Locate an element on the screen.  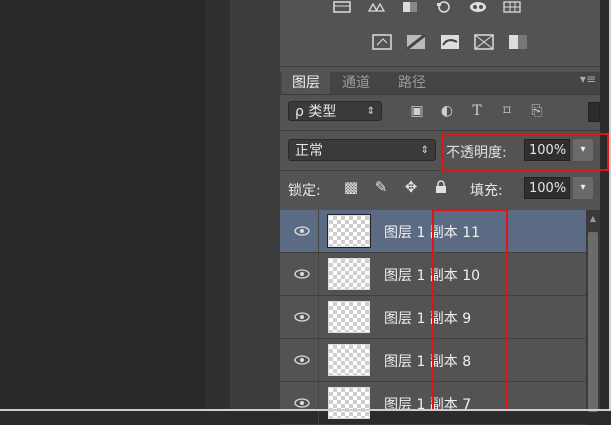
fill-dropdown-button: ▾ is located at coordinates (583, 188).